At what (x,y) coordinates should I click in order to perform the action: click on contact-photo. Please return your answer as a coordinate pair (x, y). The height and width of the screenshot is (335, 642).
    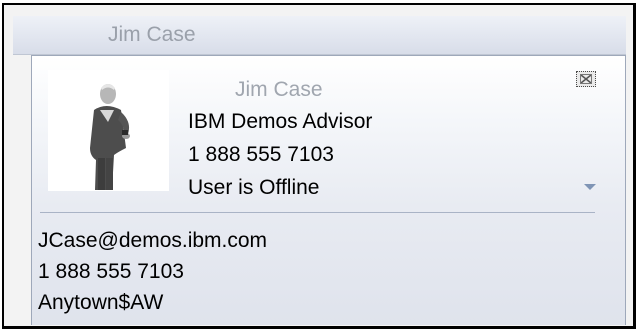
    Looking at the image, I should click on (108, 130).